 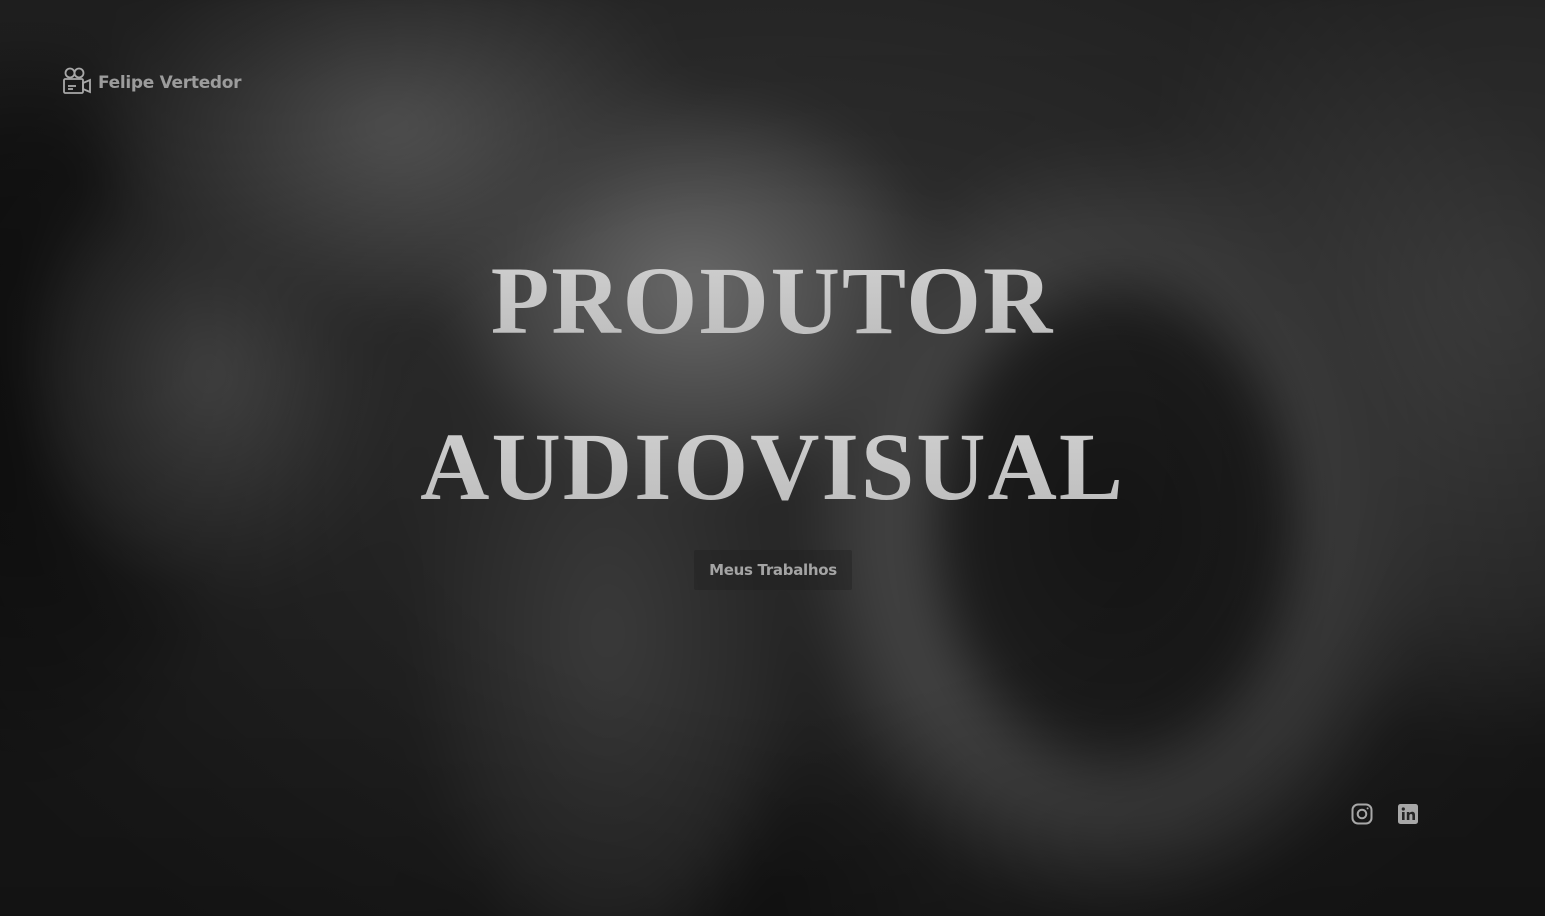 I want to click on social-links, so click(x=1385, y=816).